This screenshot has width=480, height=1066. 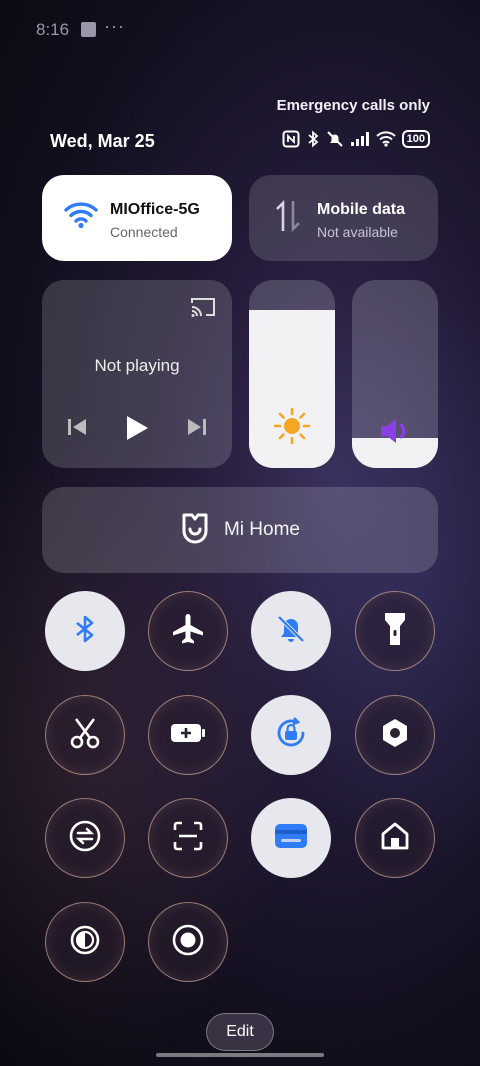 I want to click on airplane-icon, so click(x=188, y=631).